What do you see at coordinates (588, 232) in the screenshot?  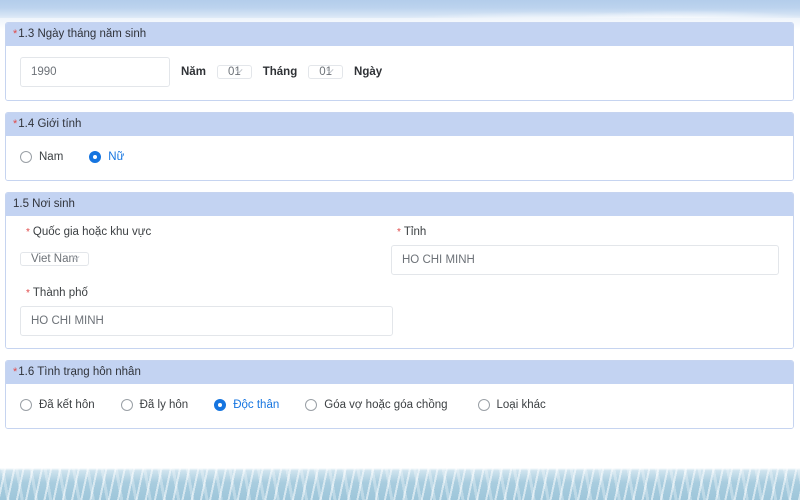 I see `province-label-wrap: * Tỉnh` at bounding box center [588, 232].